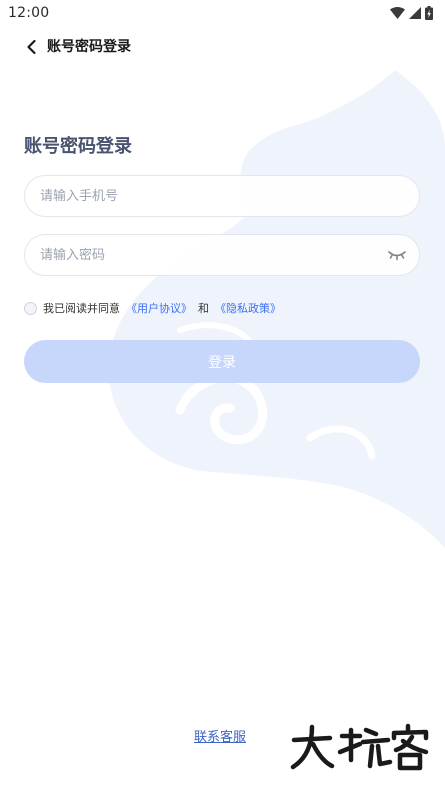 The height and width of the screenshot is (791, 445). What do you see at coordinates (222, 196) in the screenshot?
I see `phone-input` at bounding box center [222, 196].